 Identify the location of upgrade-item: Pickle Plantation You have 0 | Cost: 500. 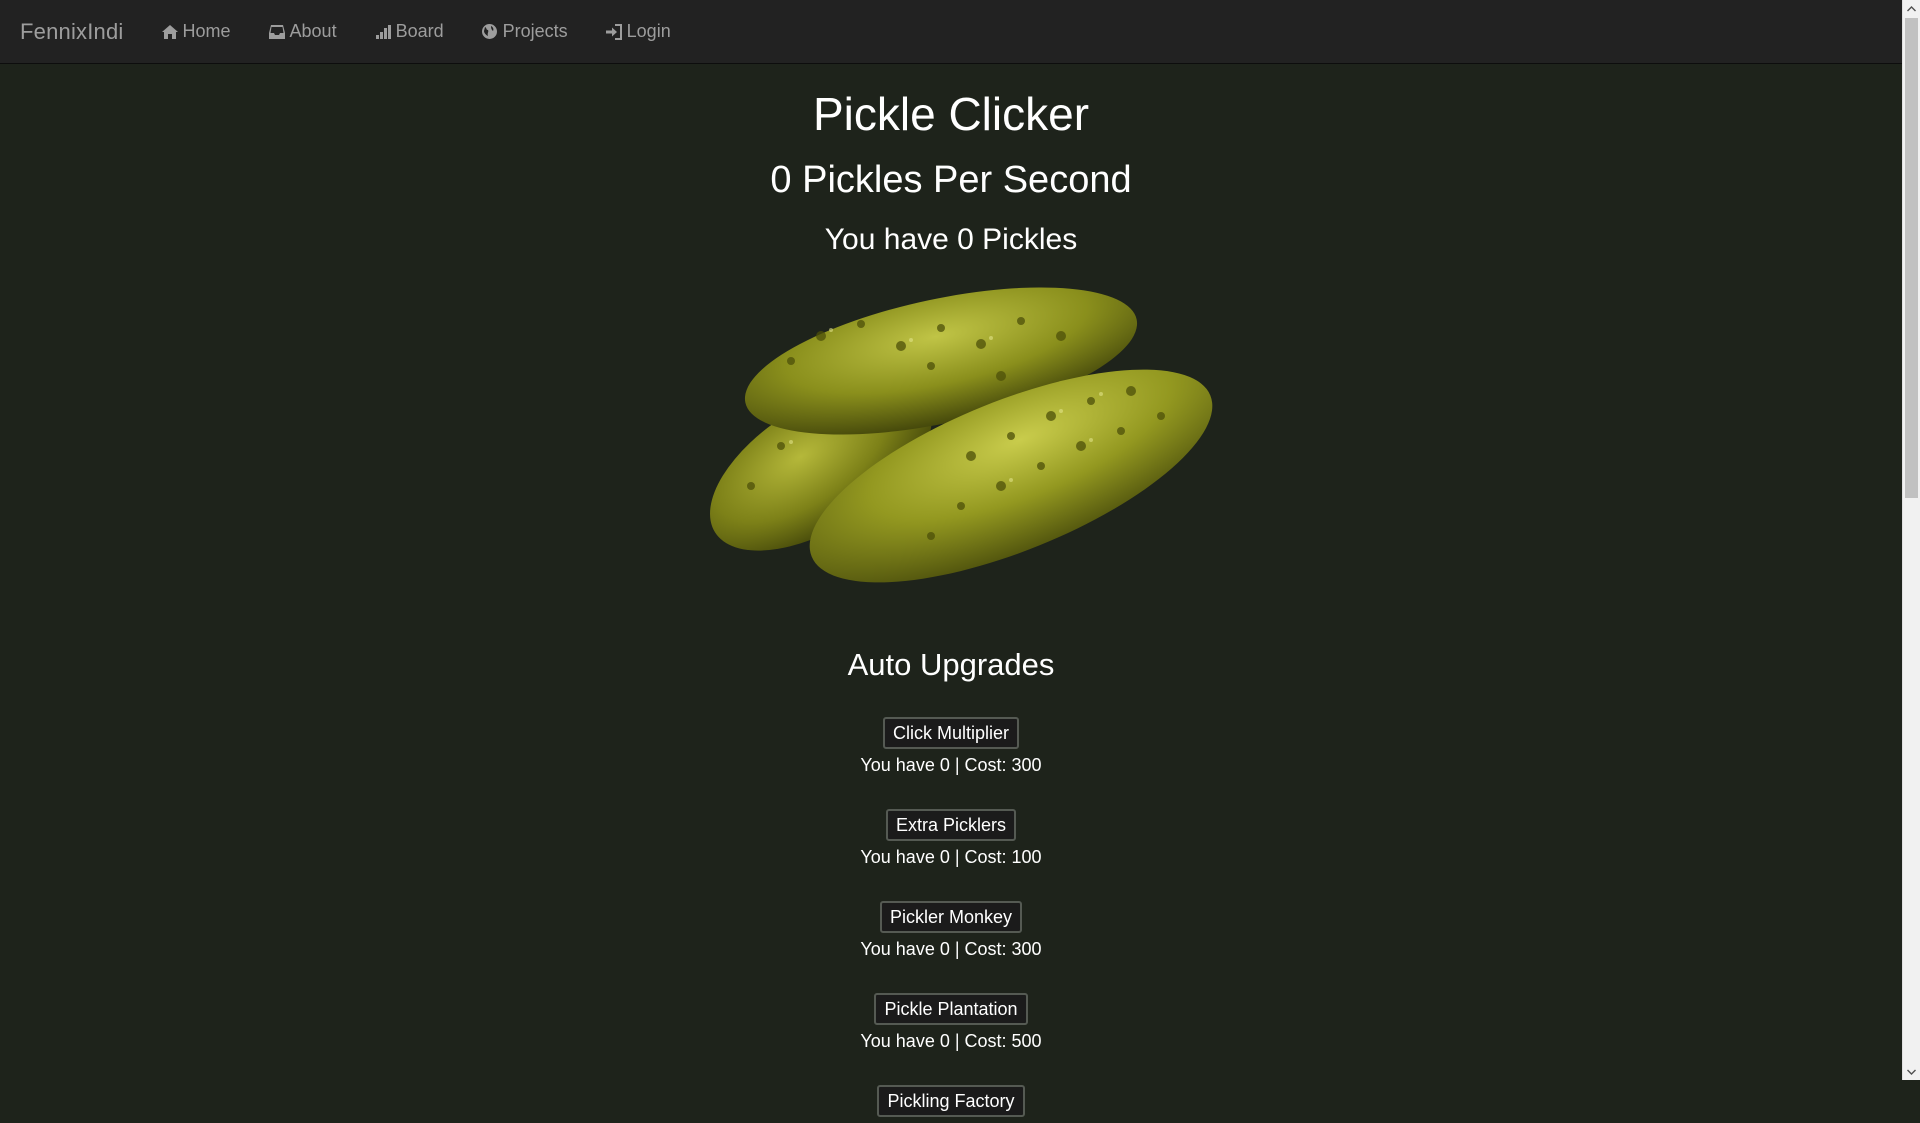
(951, 1022).